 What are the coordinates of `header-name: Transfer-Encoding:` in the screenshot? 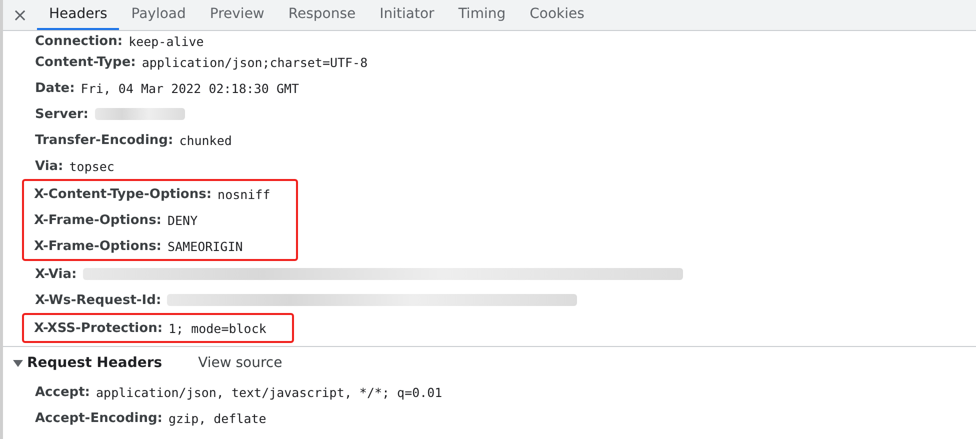 It's located at (104, 140).